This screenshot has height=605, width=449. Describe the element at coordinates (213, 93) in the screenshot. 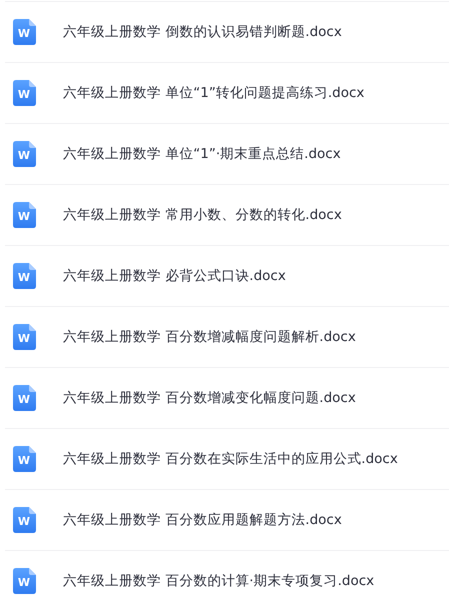

I see `file-name: 六年级上册数学 单位“1”转化问题提高练习.docx` at that location.